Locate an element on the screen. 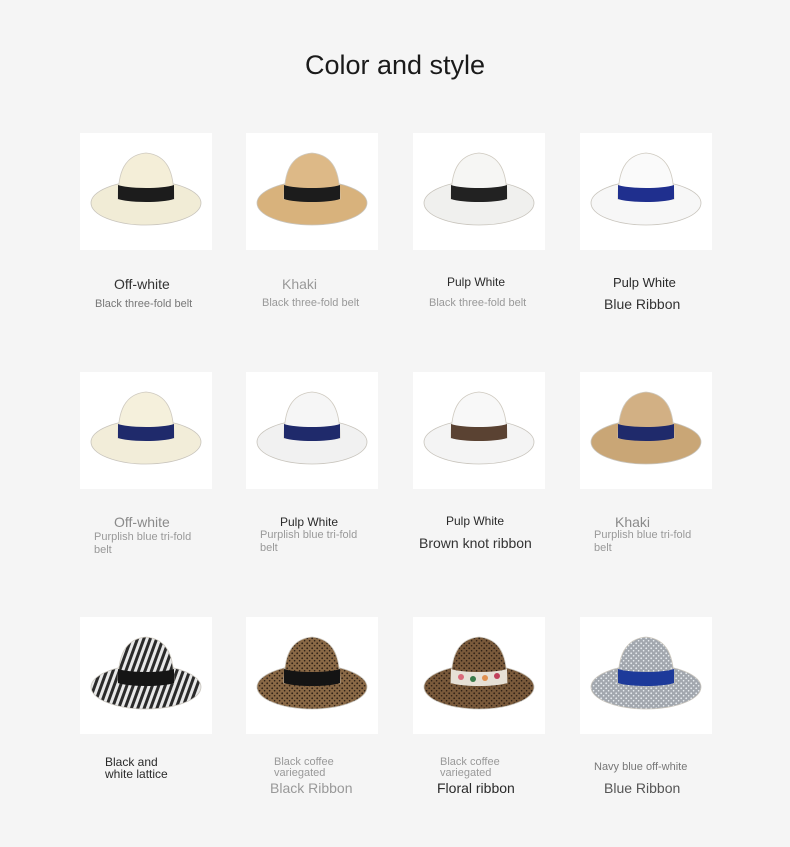  product-band-desc: Floral ribbon is located at coordinates (476, 788).